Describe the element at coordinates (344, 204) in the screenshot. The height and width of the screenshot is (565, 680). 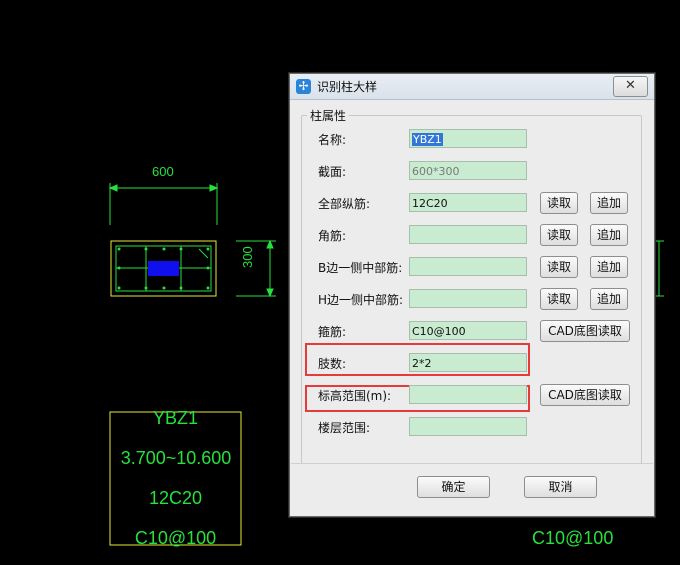
I see `label-all-long-bars: 全部纵筋:` at that location.